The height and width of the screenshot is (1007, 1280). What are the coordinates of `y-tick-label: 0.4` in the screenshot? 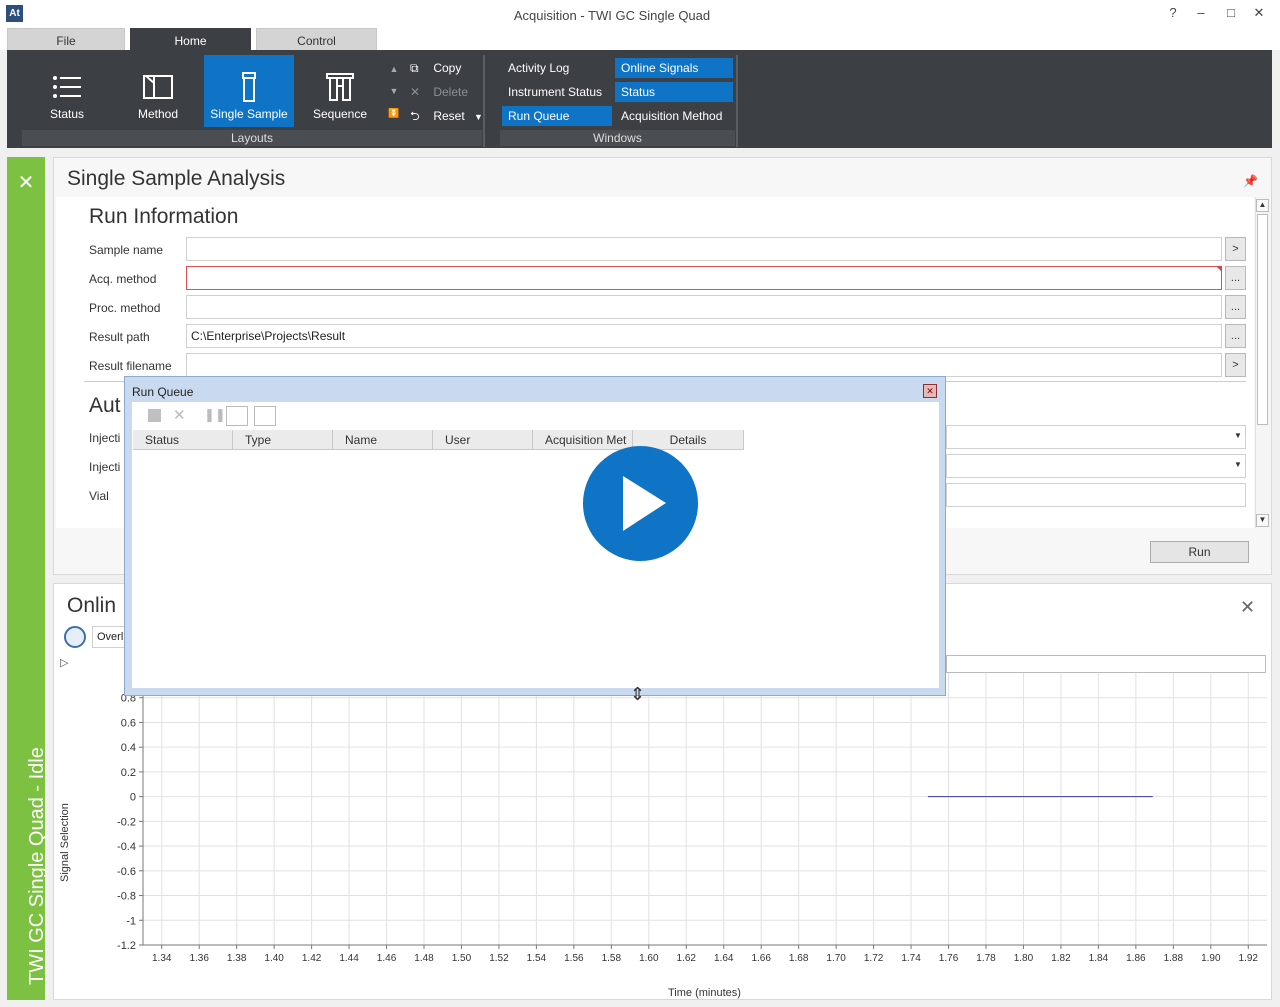 It's located at (128, 748).